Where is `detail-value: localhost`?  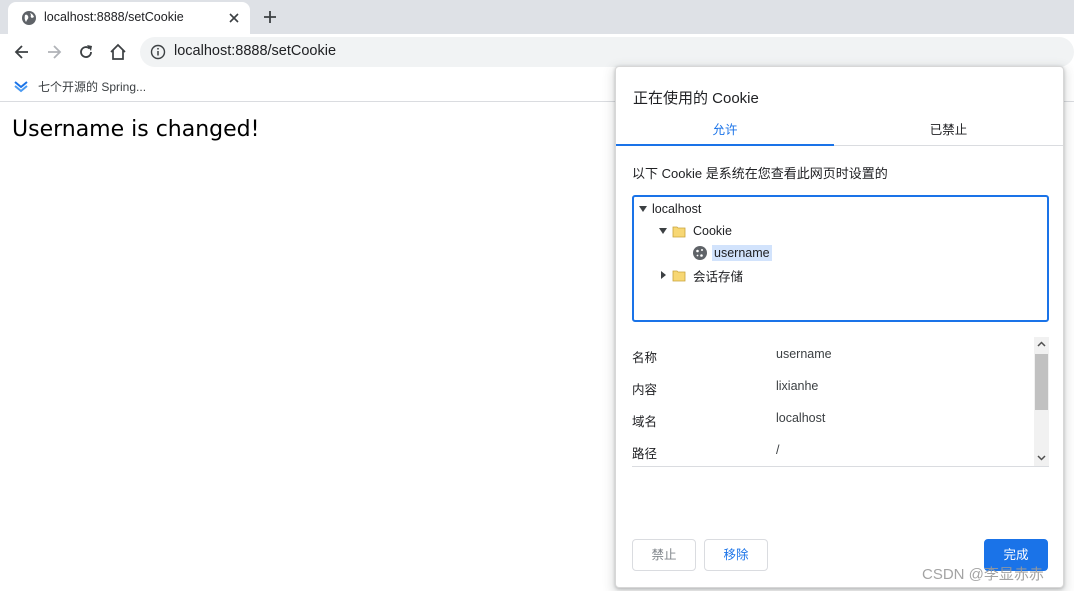 detail-value: localhost is located at coordinates (801, 418).